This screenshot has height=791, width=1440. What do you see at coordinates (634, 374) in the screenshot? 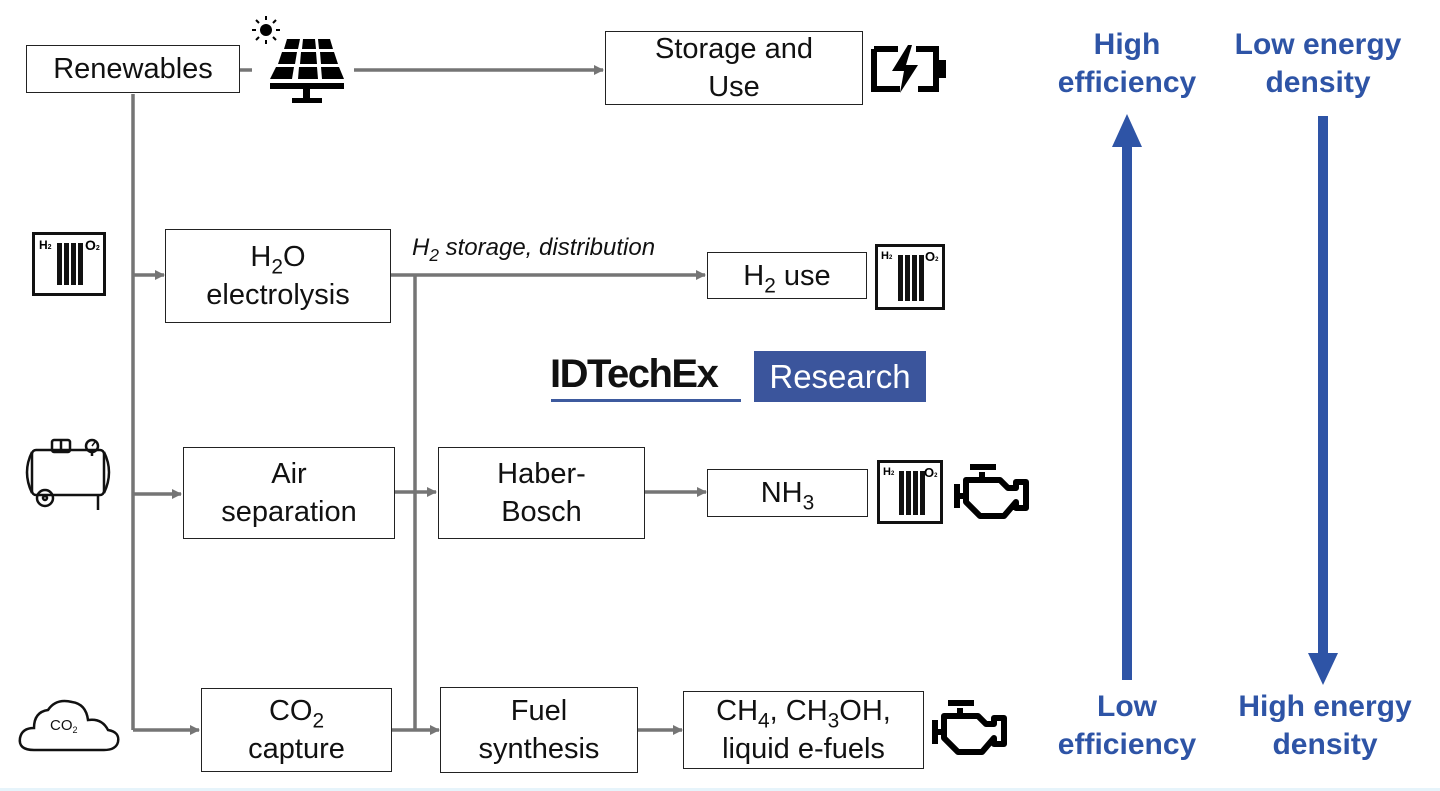
I see `idtechex-logo-text: IDTechEx` at bounding box center [634, 374].